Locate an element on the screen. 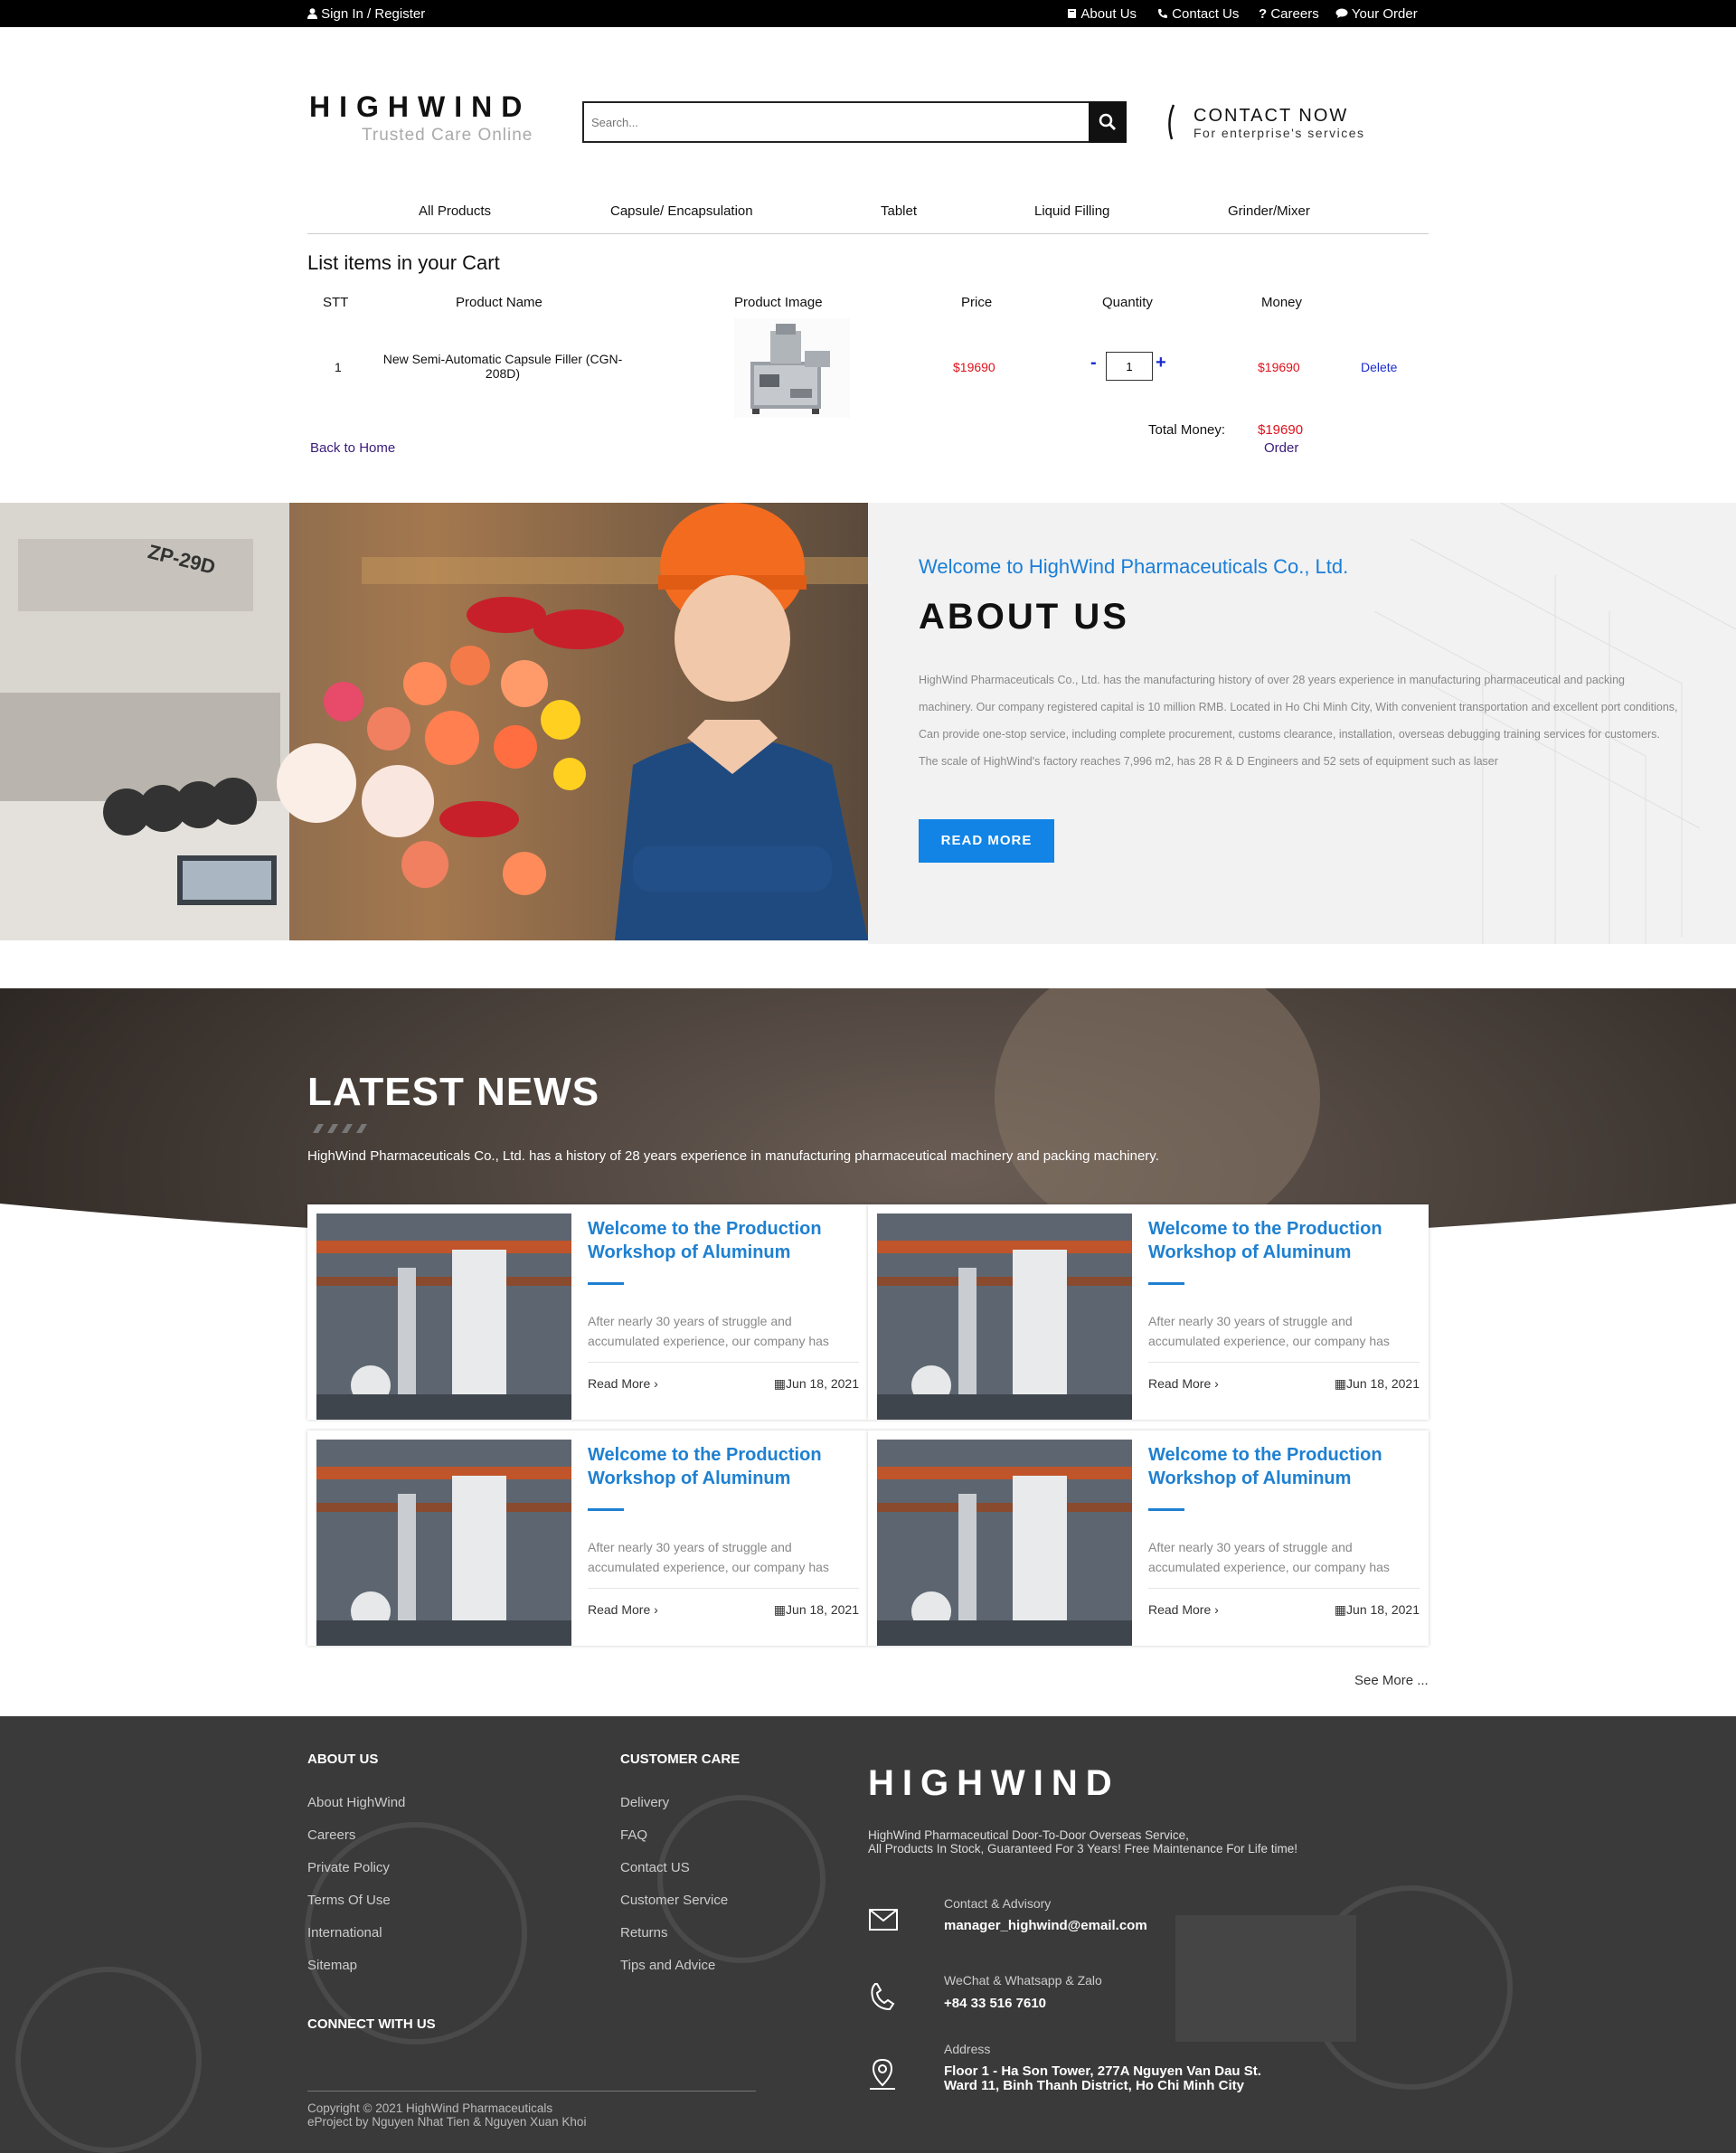 Image resolution: width=1736 pixels, height=2153 pixels. read-more-button: READ MORE is located at coordinates (987, 841).